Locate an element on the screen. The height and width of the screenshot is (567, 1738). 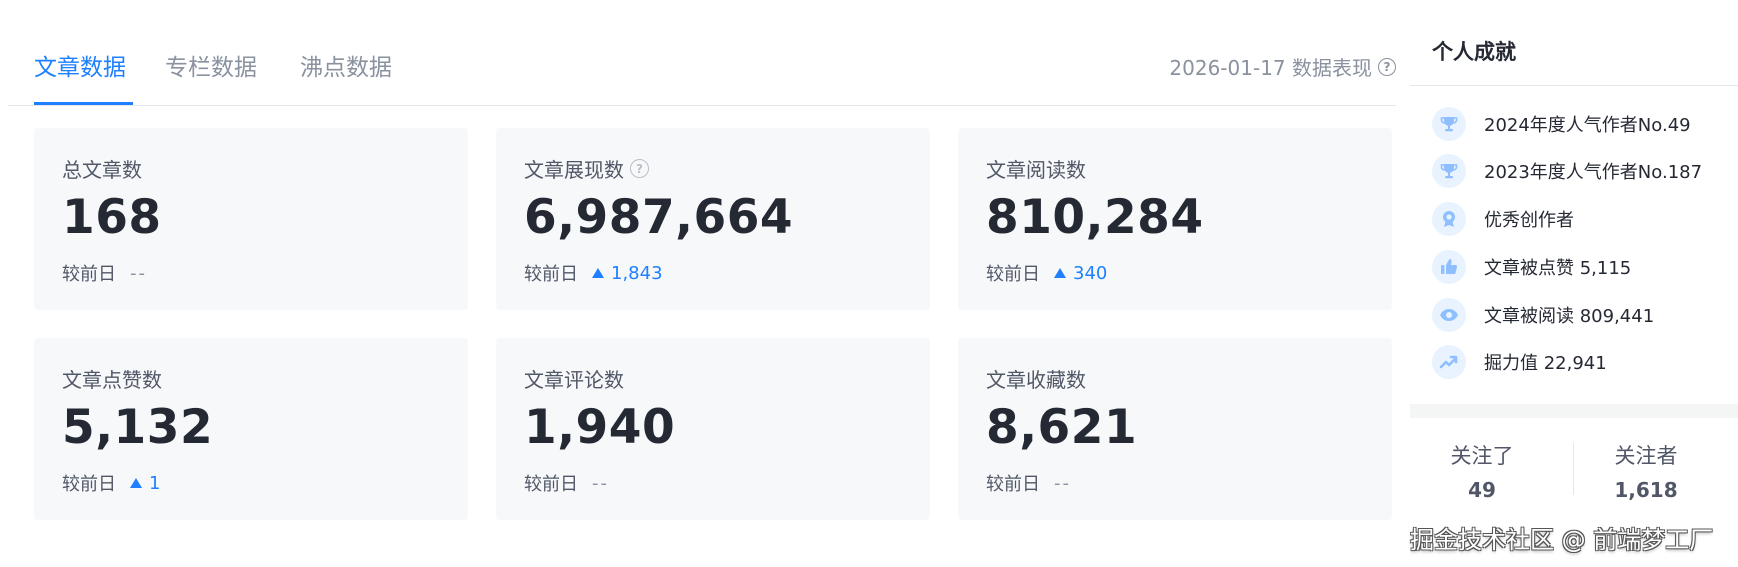
section-separator is located at coordinates (1574, 411).